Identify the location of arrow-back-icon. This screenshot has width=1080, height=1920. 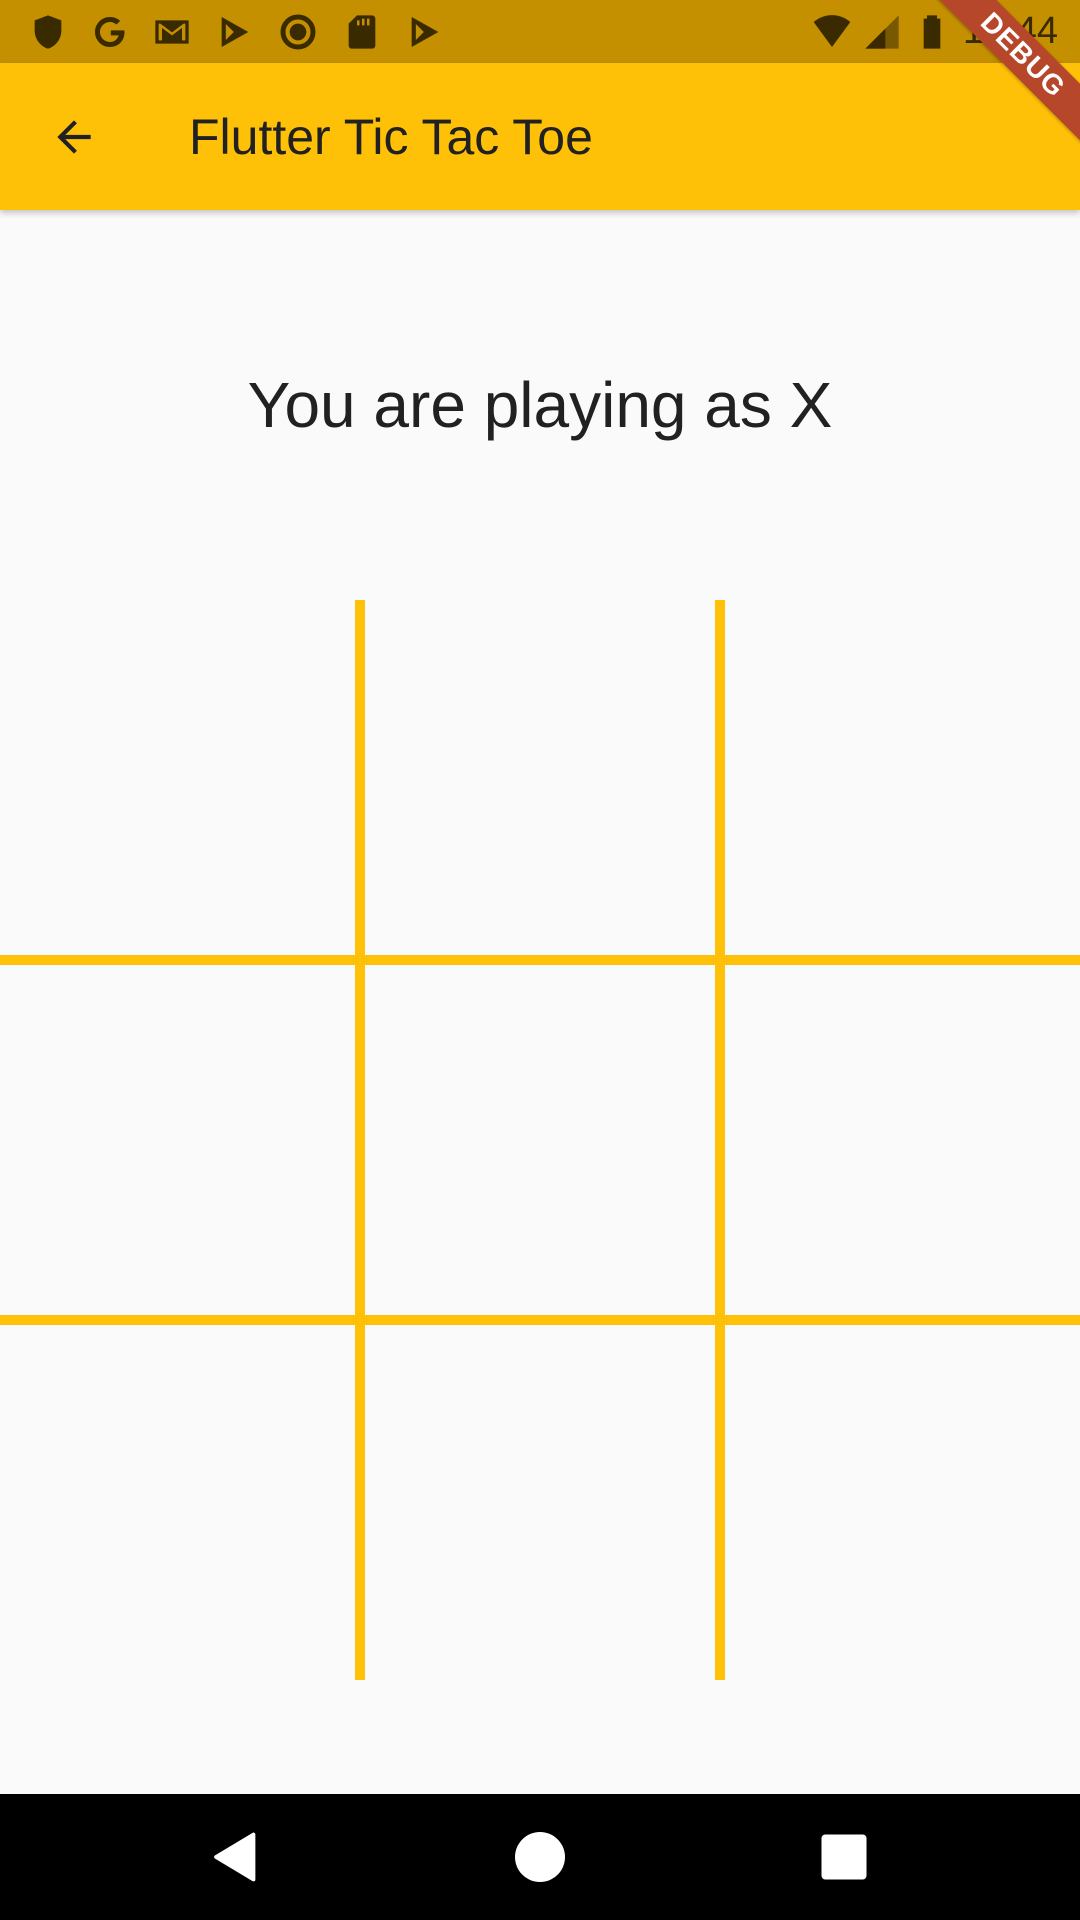
(74, 137).